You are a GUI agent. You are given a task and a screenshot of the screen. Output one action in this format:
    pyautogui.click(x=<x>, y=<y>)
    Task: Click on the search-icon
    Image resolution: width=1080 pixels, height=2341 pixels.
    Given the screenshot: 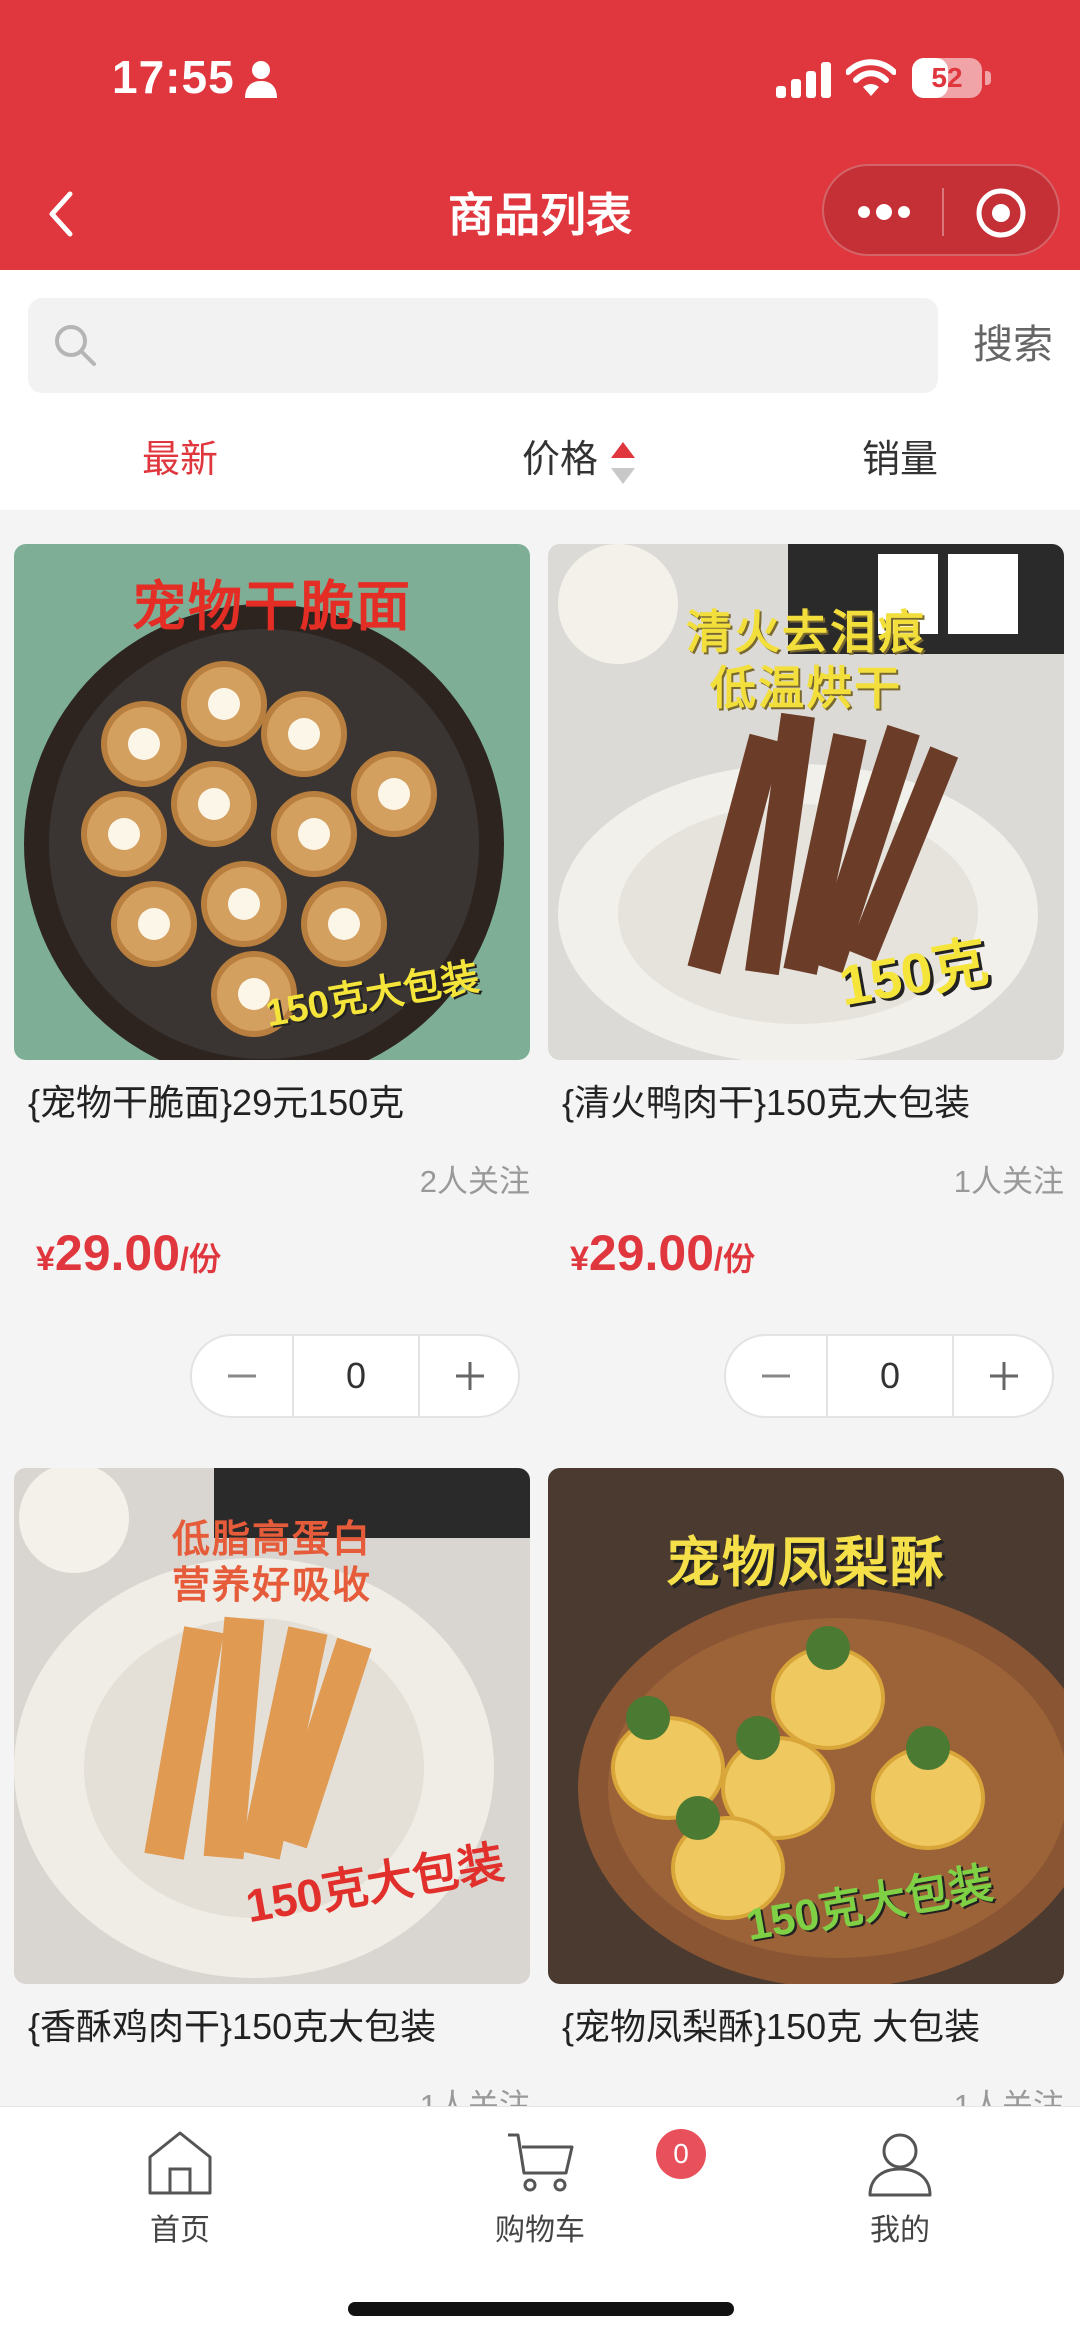 What is the action you would take?
    pyautogui.click(x=75, y=345)
    